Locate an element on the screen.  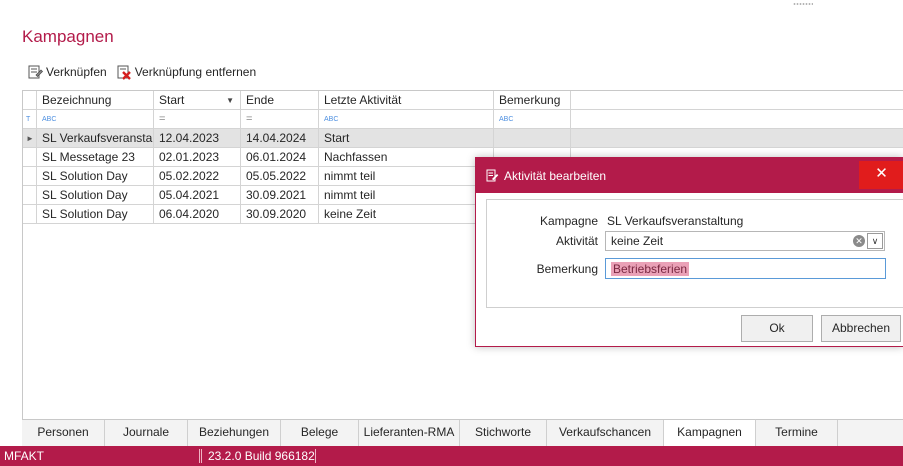
close-icon: ✕ is located at coordinates (881, 173).